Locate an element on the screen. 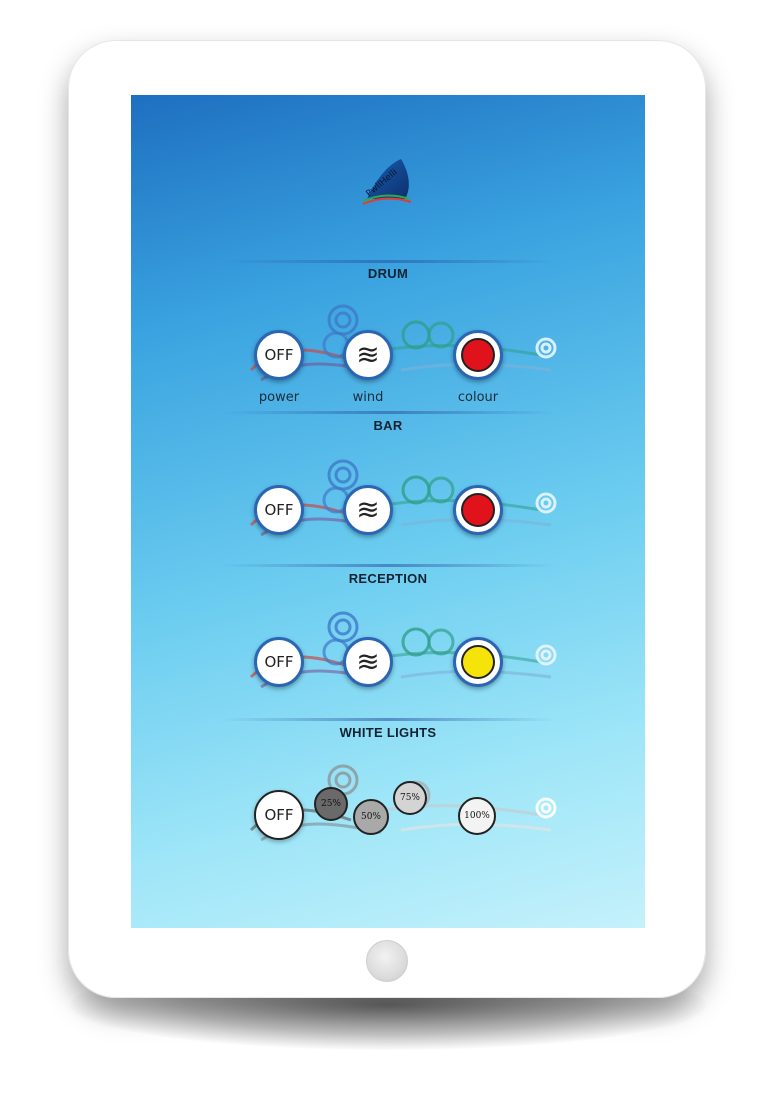 The height and width of the screenshot is (1099, 776). reception-power-button: OFF is located at coordinates (279, 662).